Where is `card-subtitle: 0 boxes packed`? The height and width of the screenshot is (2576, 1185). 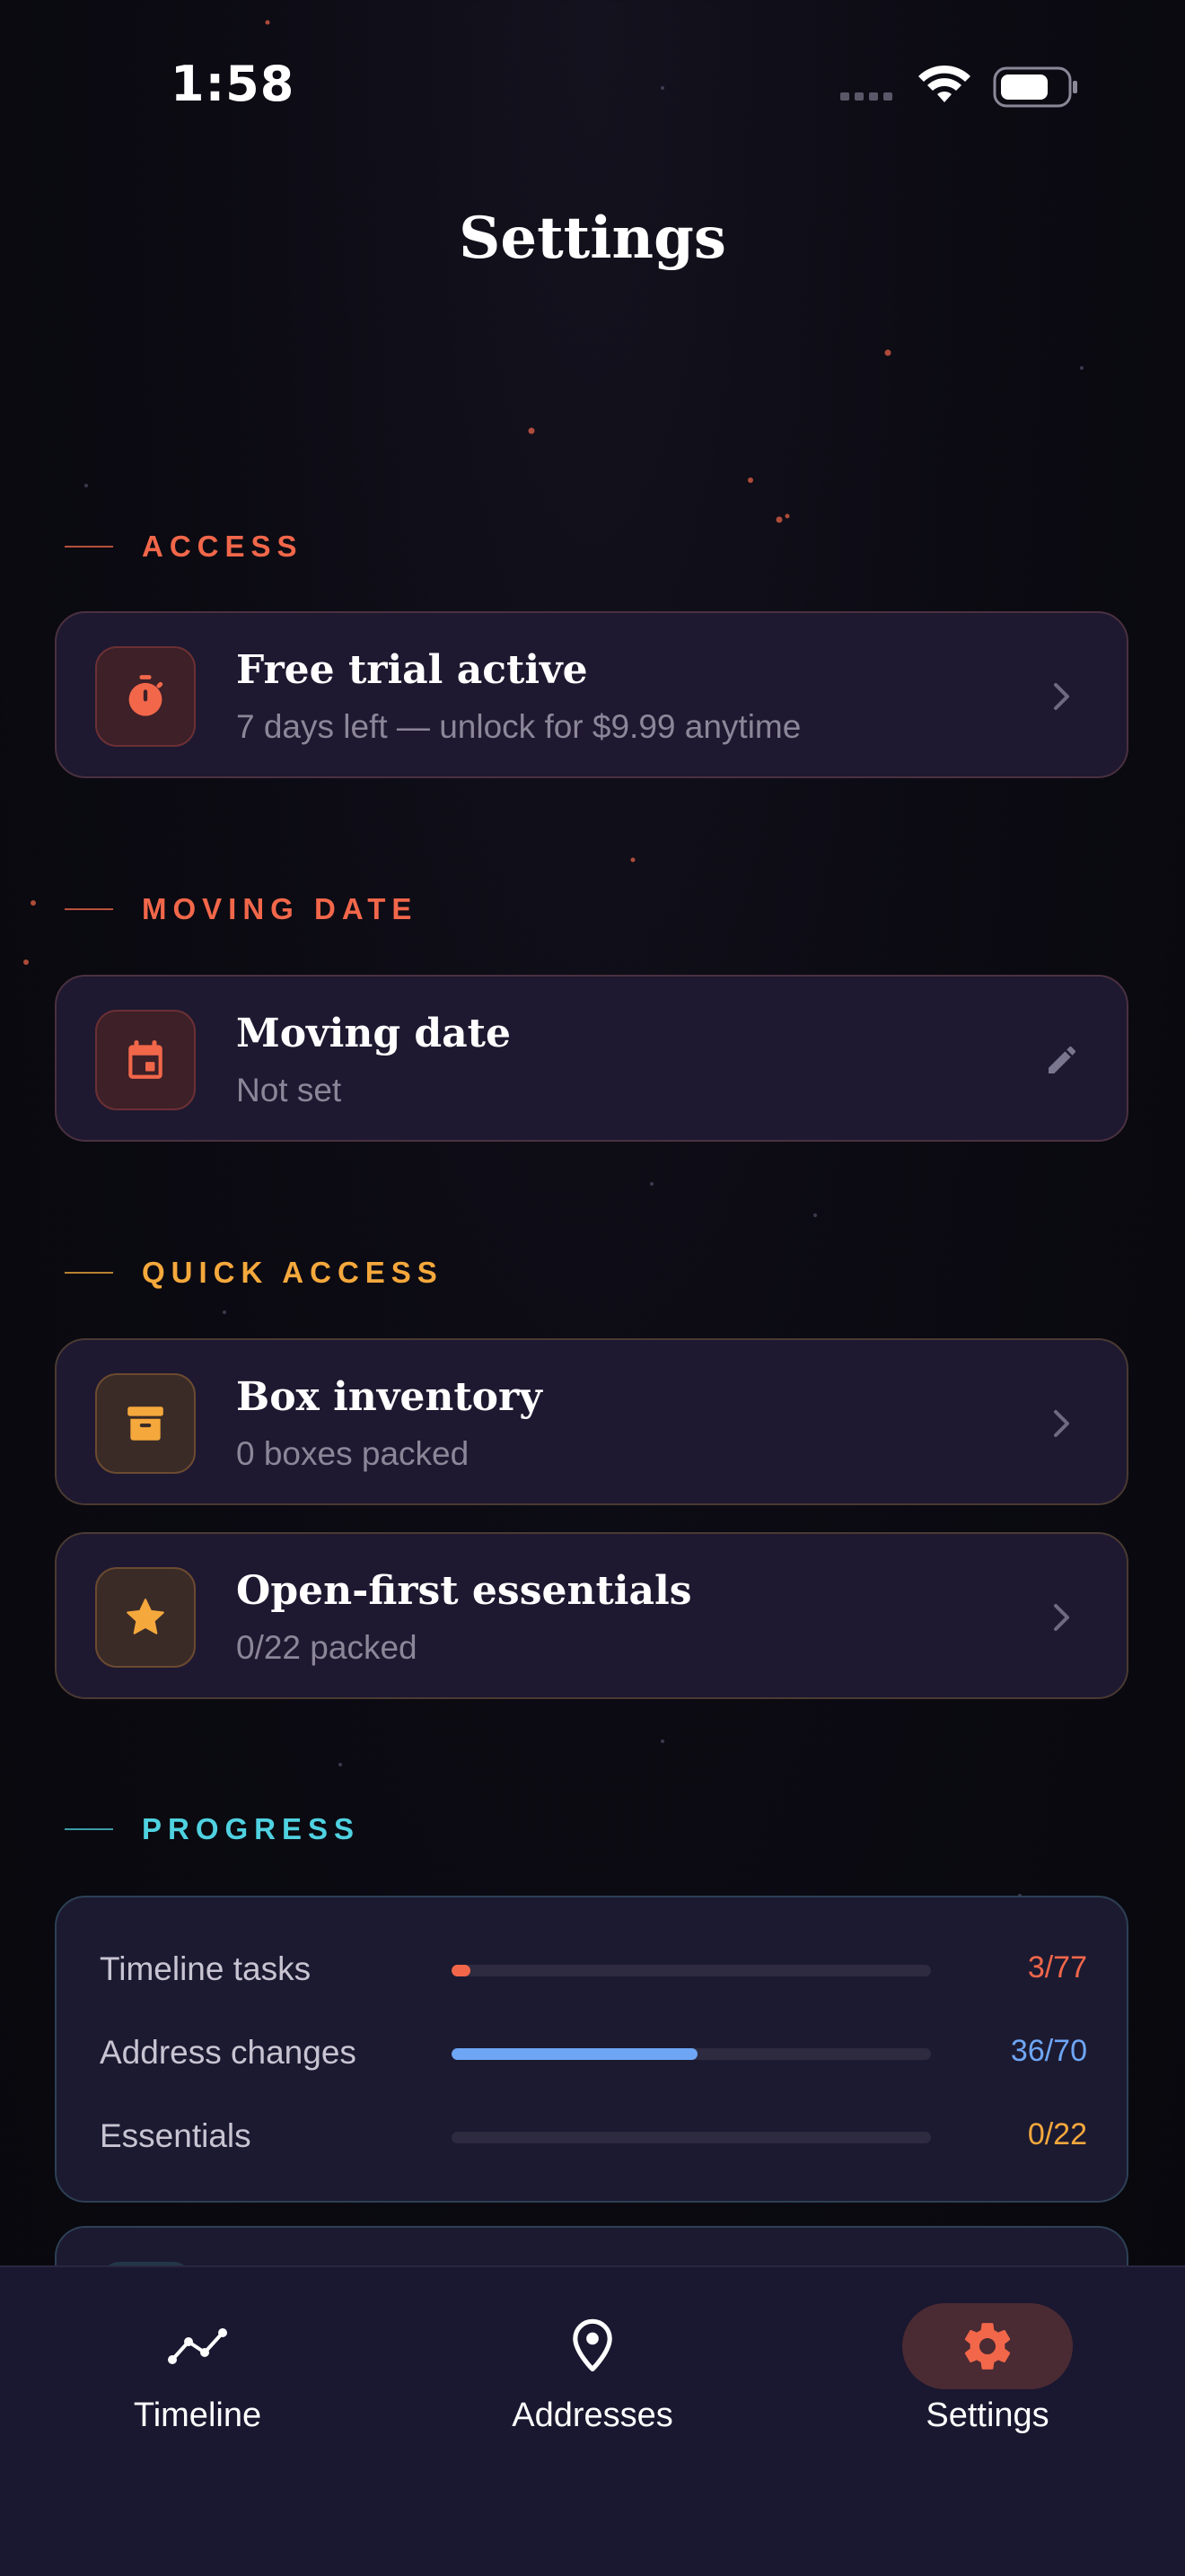 card-subtitle: 0 boxes packed is located at coordinates (353, 1453).